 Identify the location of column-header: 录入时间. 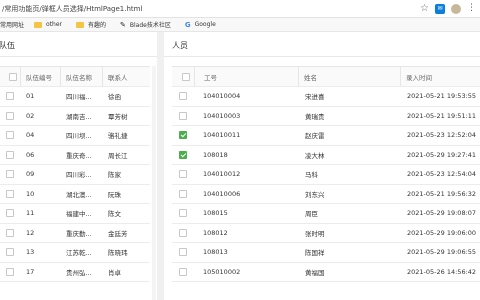
(440, 76).